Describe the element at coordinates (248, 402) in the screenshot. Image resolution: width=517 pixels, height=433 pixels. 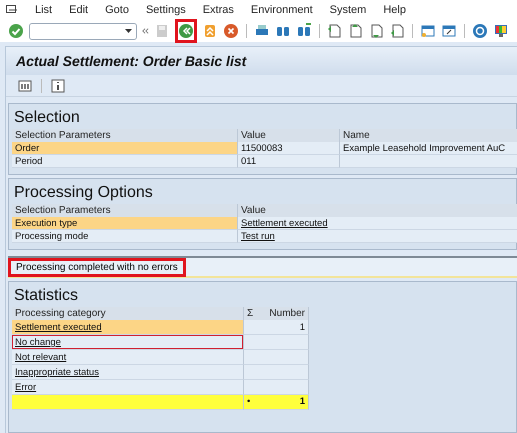
I see `total-marker: •` at that location.